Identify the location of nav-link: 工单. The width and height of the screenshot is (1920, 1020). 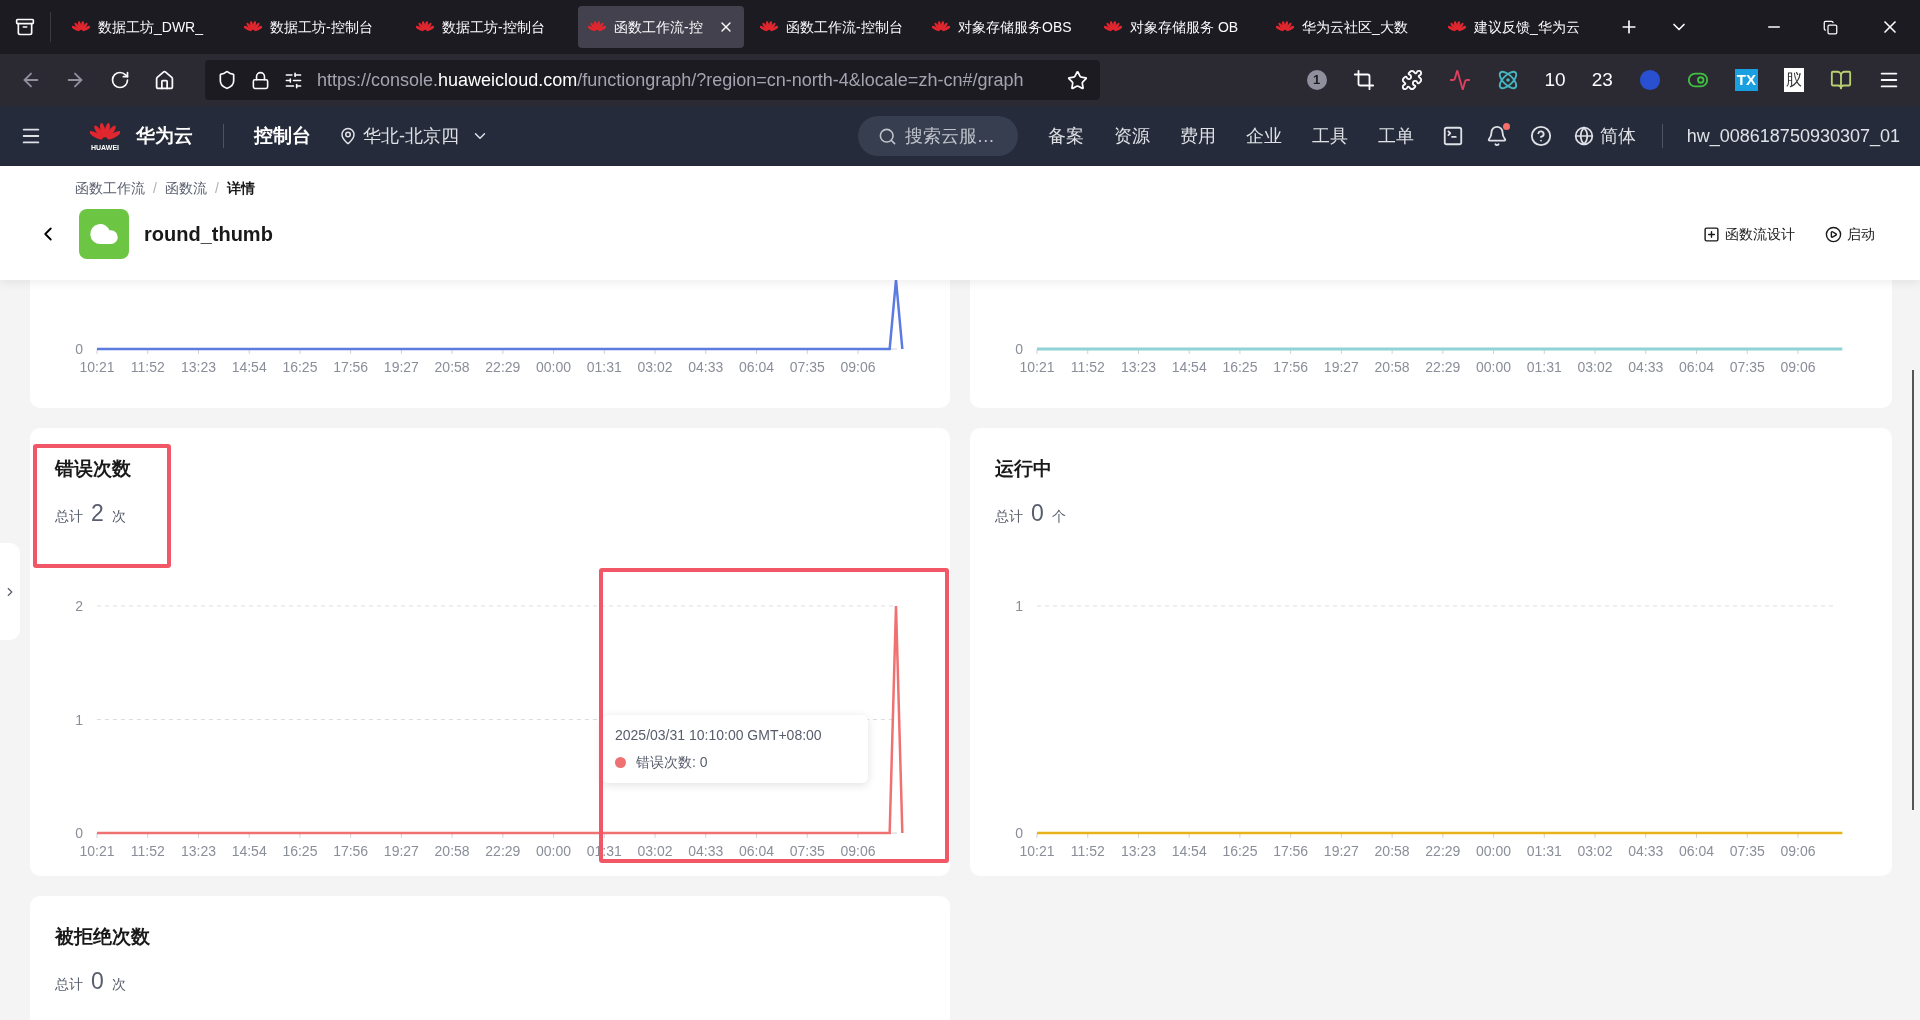
(1395, 136).